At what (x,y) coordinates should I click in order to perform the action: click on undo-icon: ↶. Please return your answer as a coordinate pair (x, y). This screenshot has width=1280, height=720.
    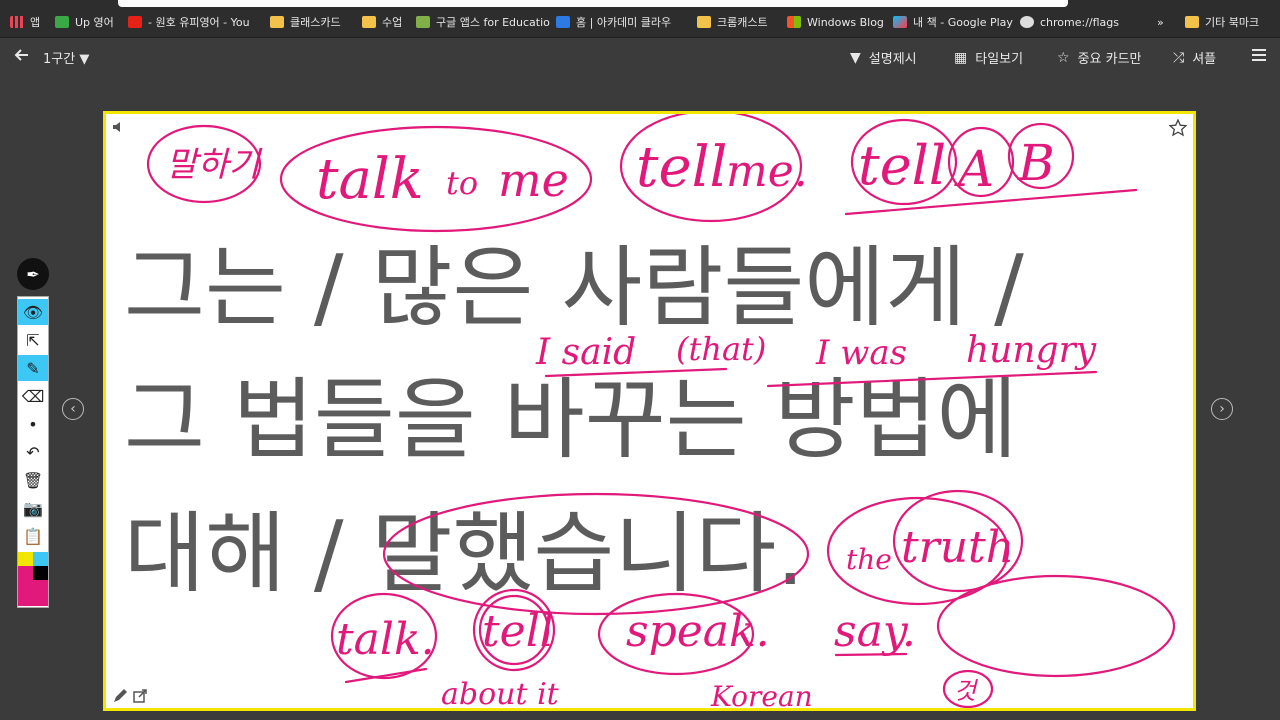
    Looking at the image, I should click on (33, 452).